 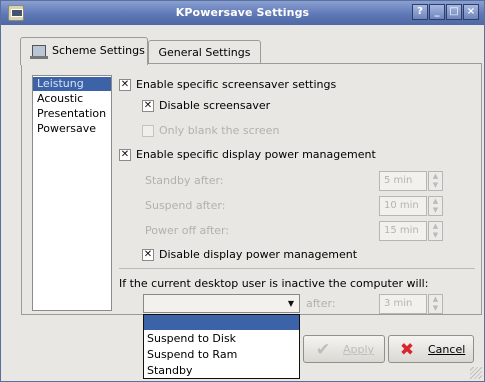 I want to click on scheme-item-leistung: Leistung, so click(x=72, y=84).